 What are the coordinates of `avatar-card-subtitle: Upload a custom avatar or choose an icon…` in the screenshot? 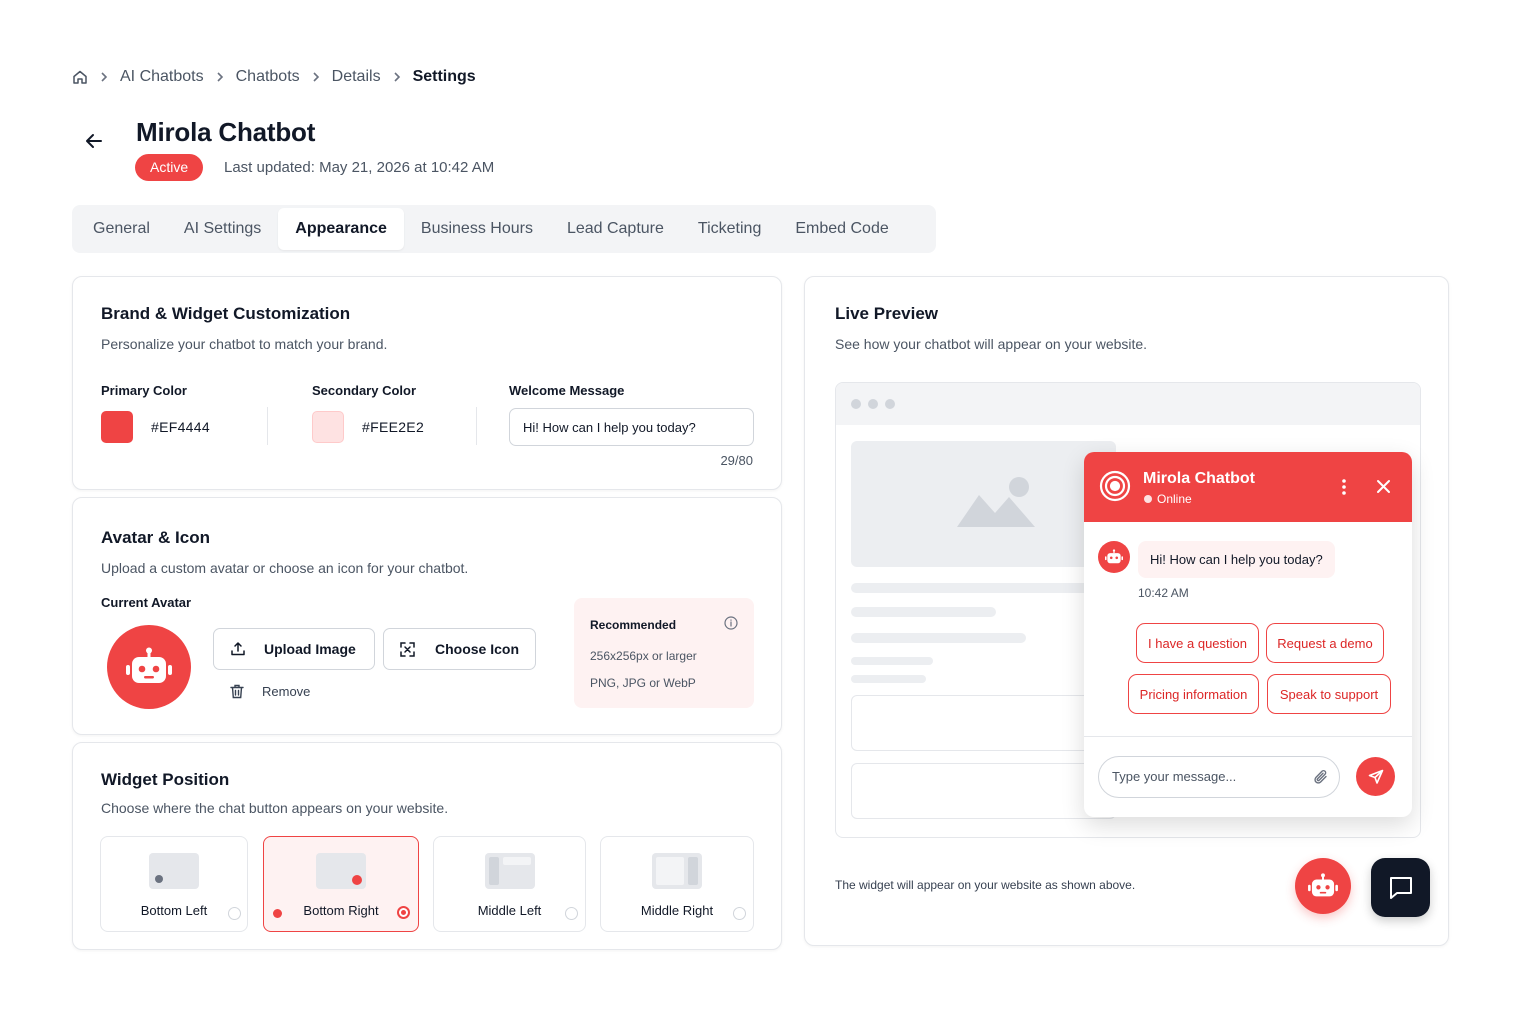 It's located at (285, 568).